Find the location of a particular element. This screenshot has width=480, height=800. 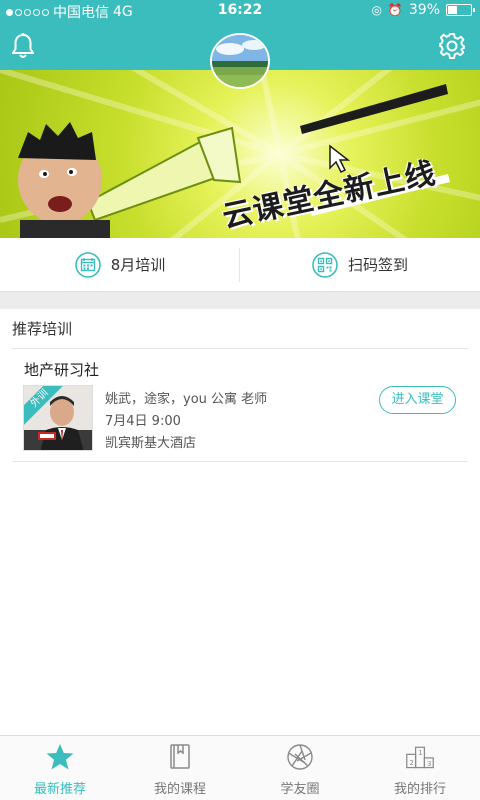

scan-checkin-label: 扫码签到 is located at coordinates (377, 265).